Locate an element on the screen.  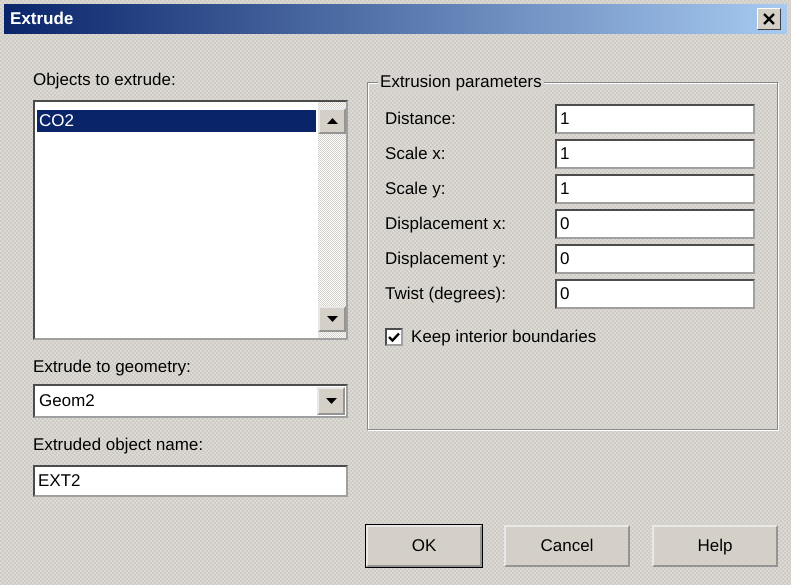
object-name-field: EXT2 is located at coordinates (190, 481).